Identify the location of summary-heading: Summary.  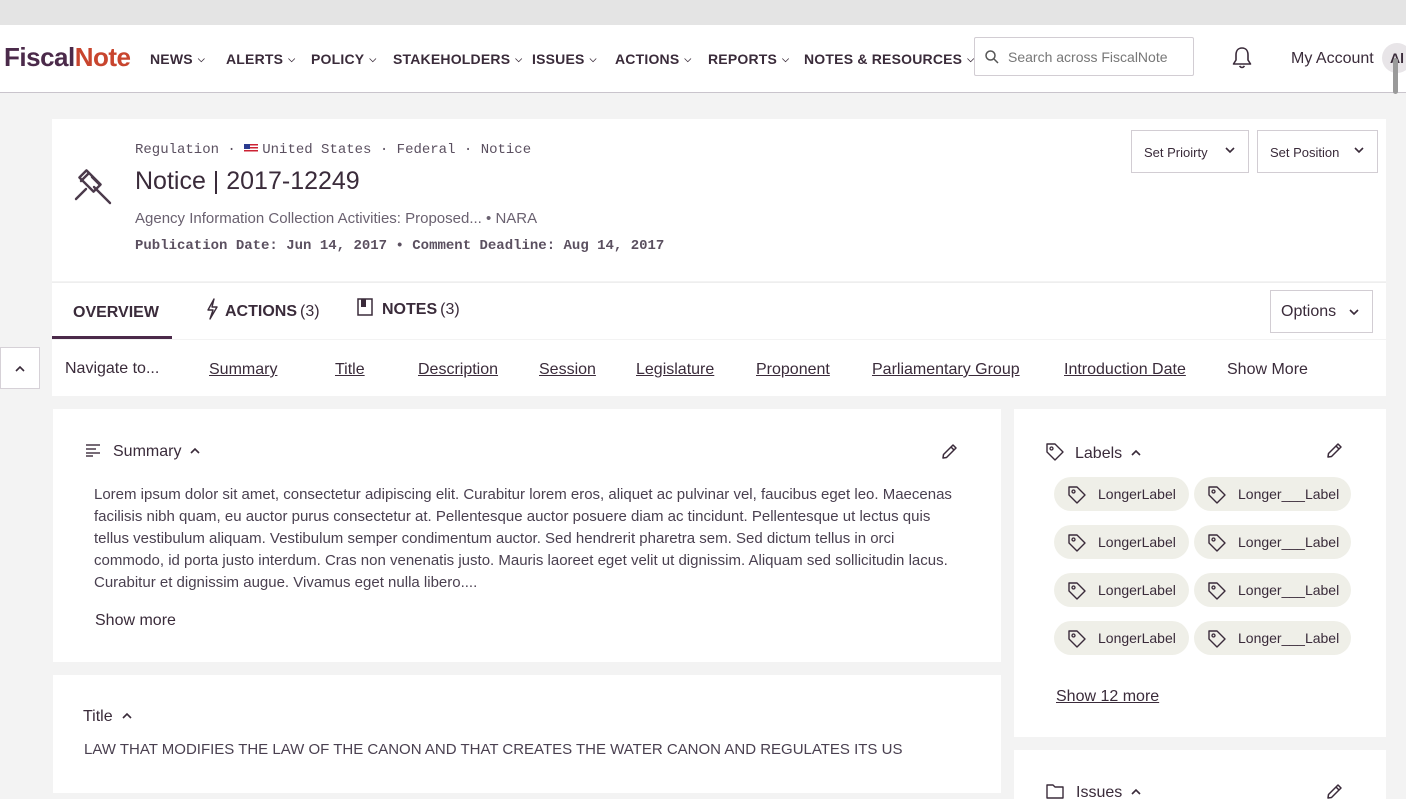
(143, 452).